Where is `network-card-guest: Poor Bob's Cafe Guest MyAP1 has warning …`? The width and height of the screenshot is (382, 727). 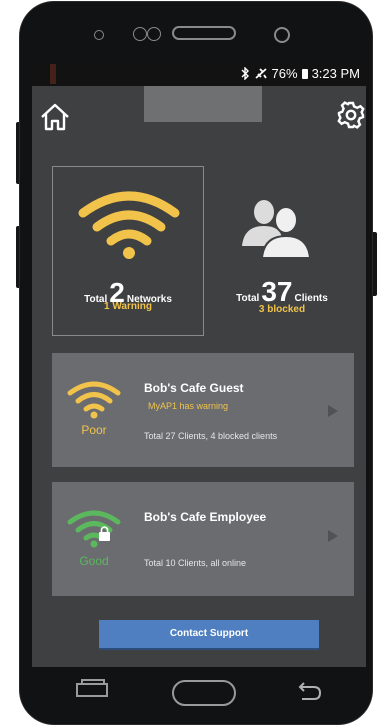
network-card-guest: Poor Bob's Cafe Guest MyAP1 has warning … is located at coordinates (203, 410).